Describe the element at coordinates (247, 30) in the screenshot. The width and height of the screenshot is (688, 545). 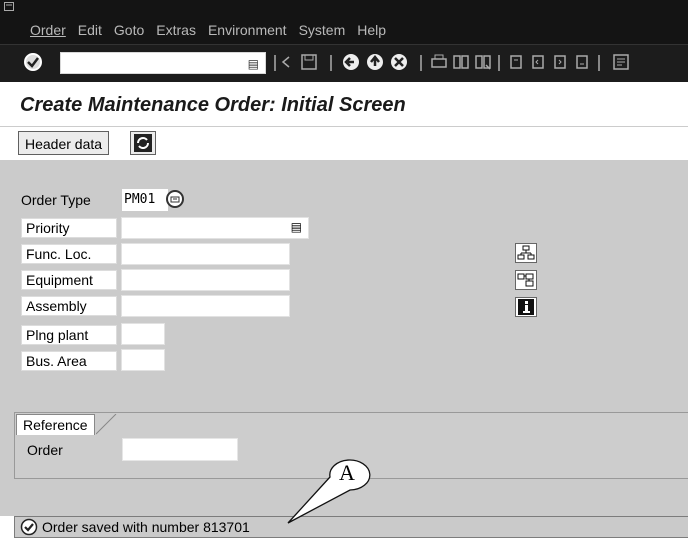
I see `menu-environment: Environment` at that location.